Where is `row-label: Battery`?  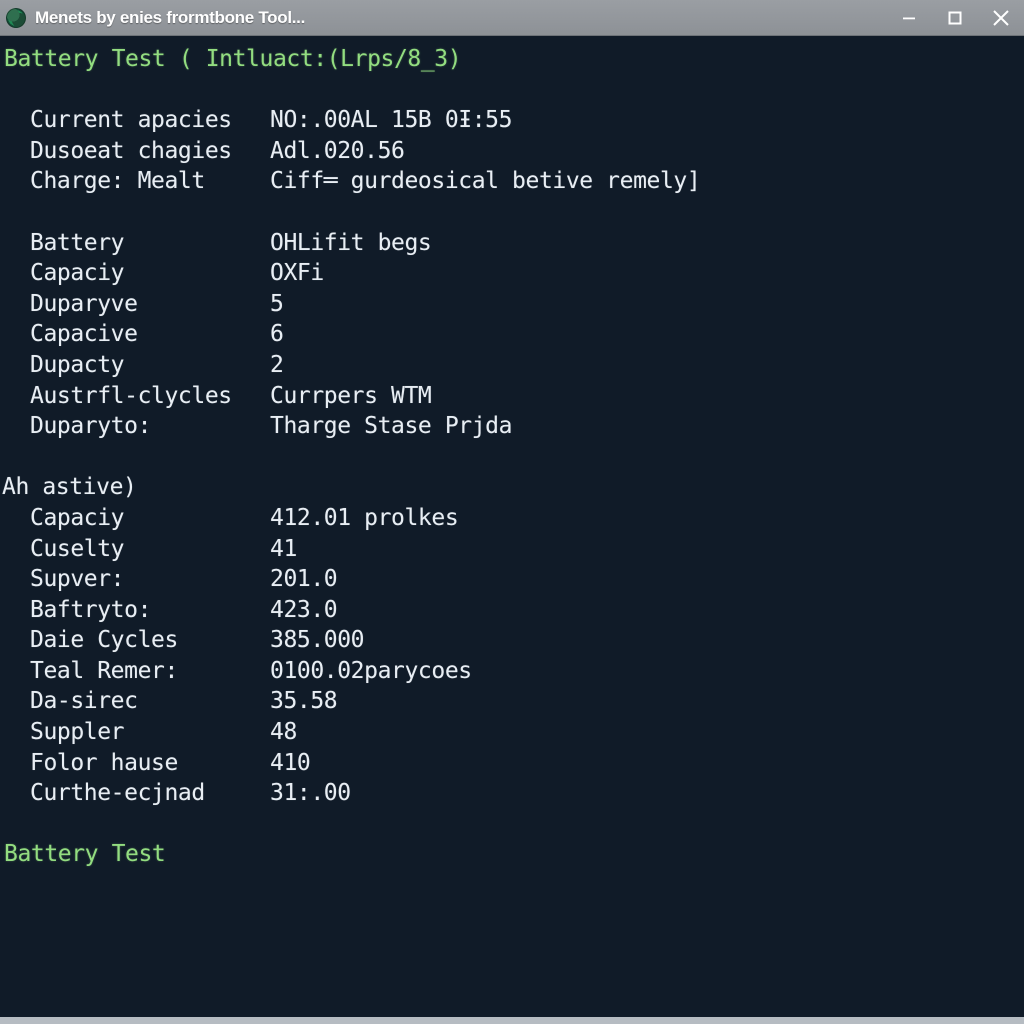
row-label: Battery is located at coordinates (77, 242).